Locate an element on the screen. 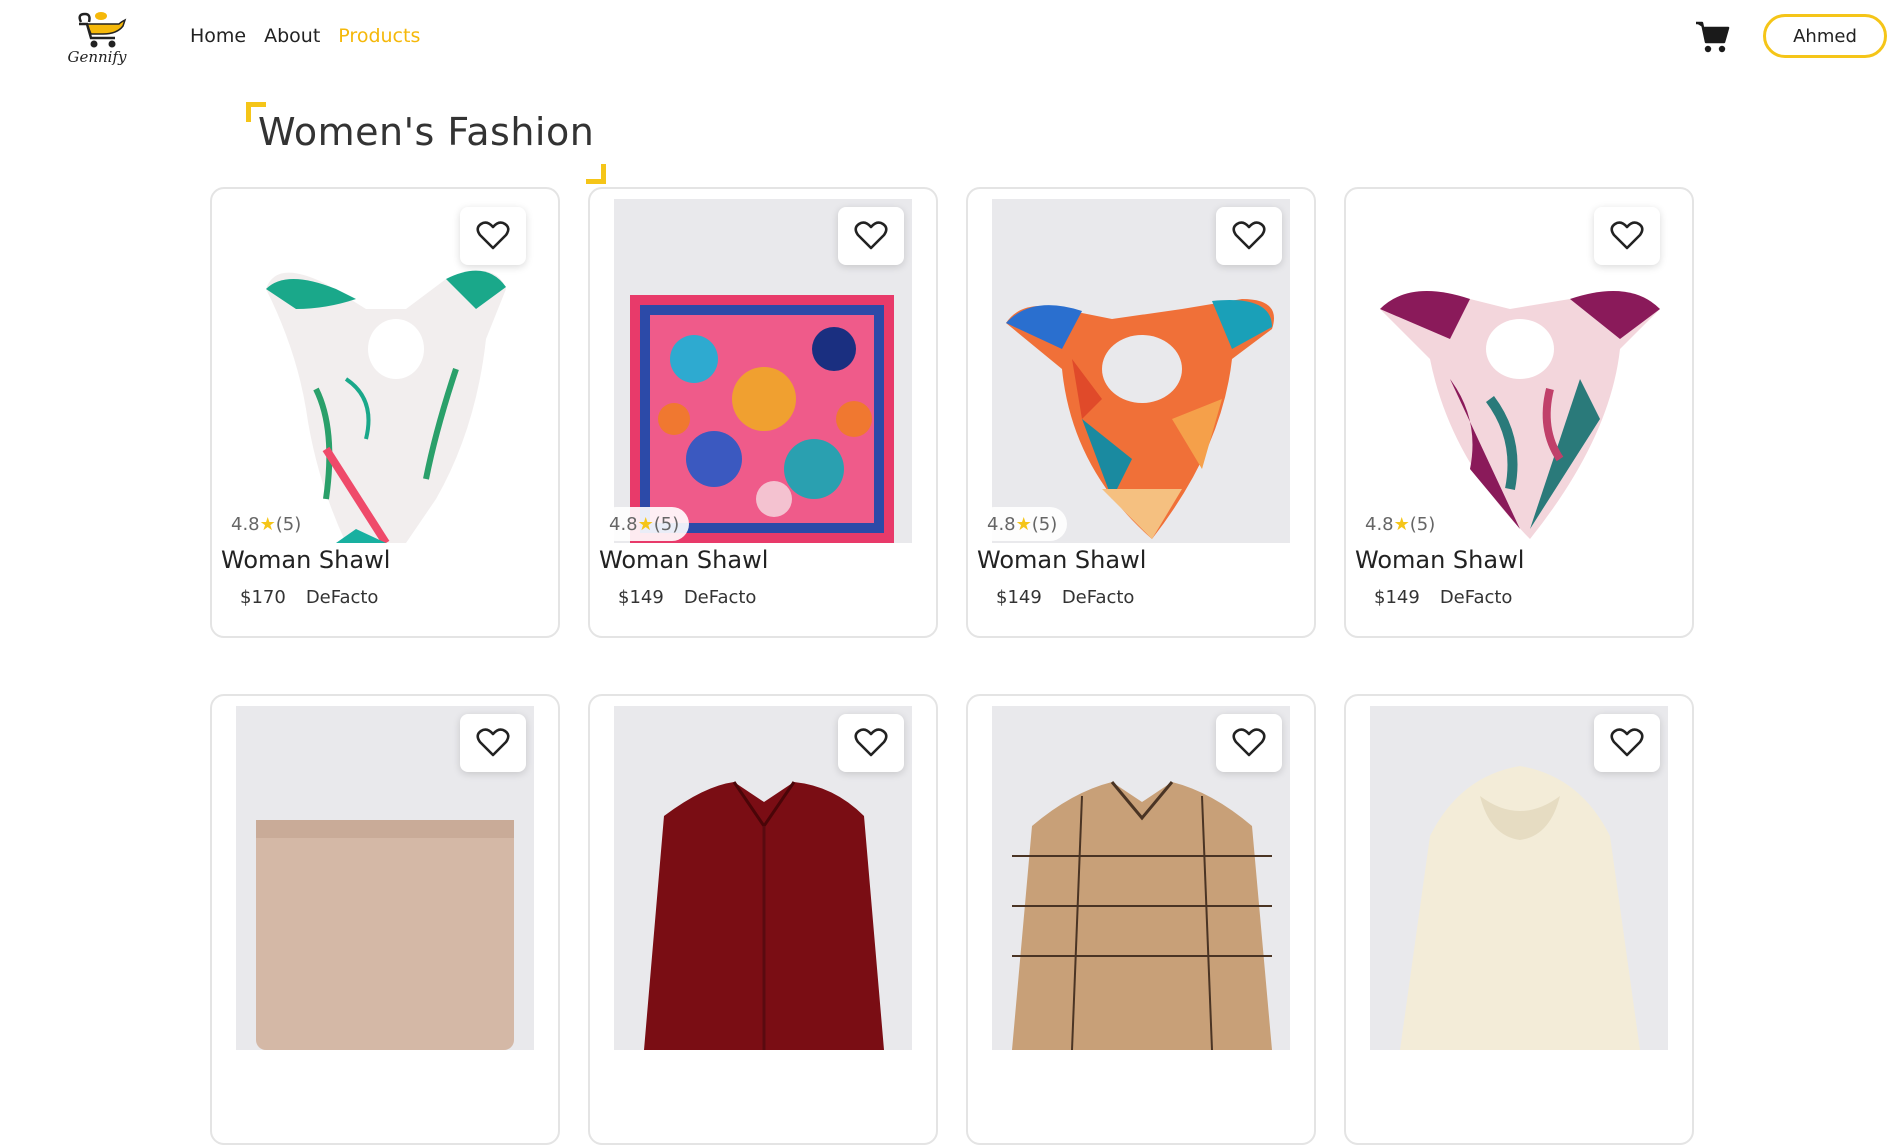 This screenshot has height=1145, width=1902. nav-products-link: Products is located at coordinates (379, 36).